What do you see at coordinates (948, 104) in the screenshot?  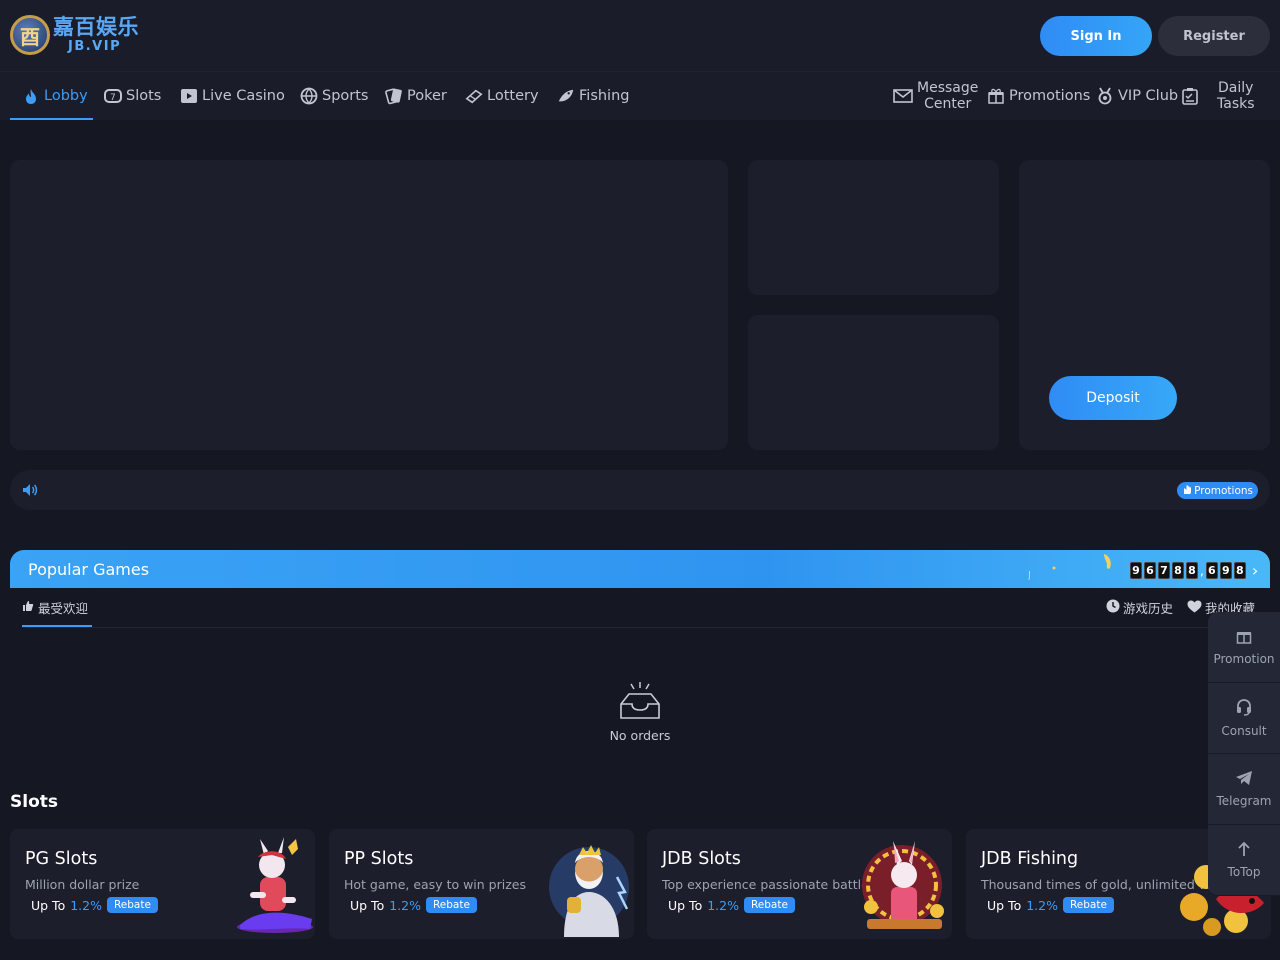 I see `message-line2: Center` at bounding box center [948, 104].